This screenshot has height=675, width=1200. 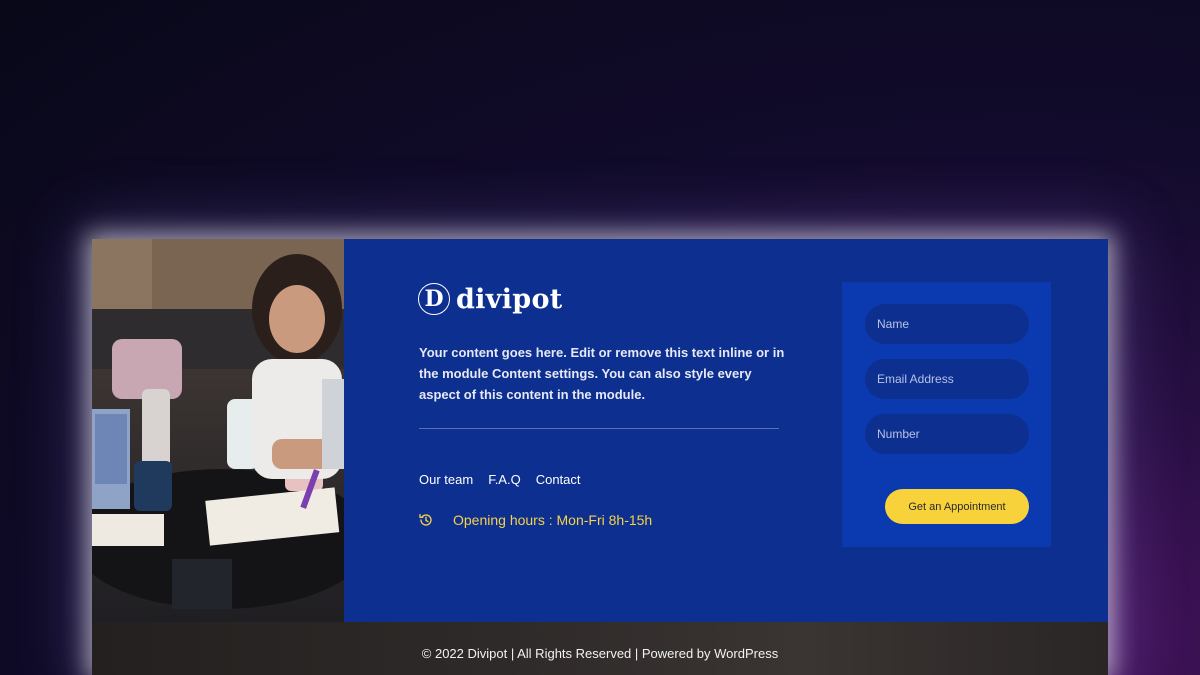 I want to click on footer-nav: Our team F.A.Q Contact, so click(x=500, y=479).